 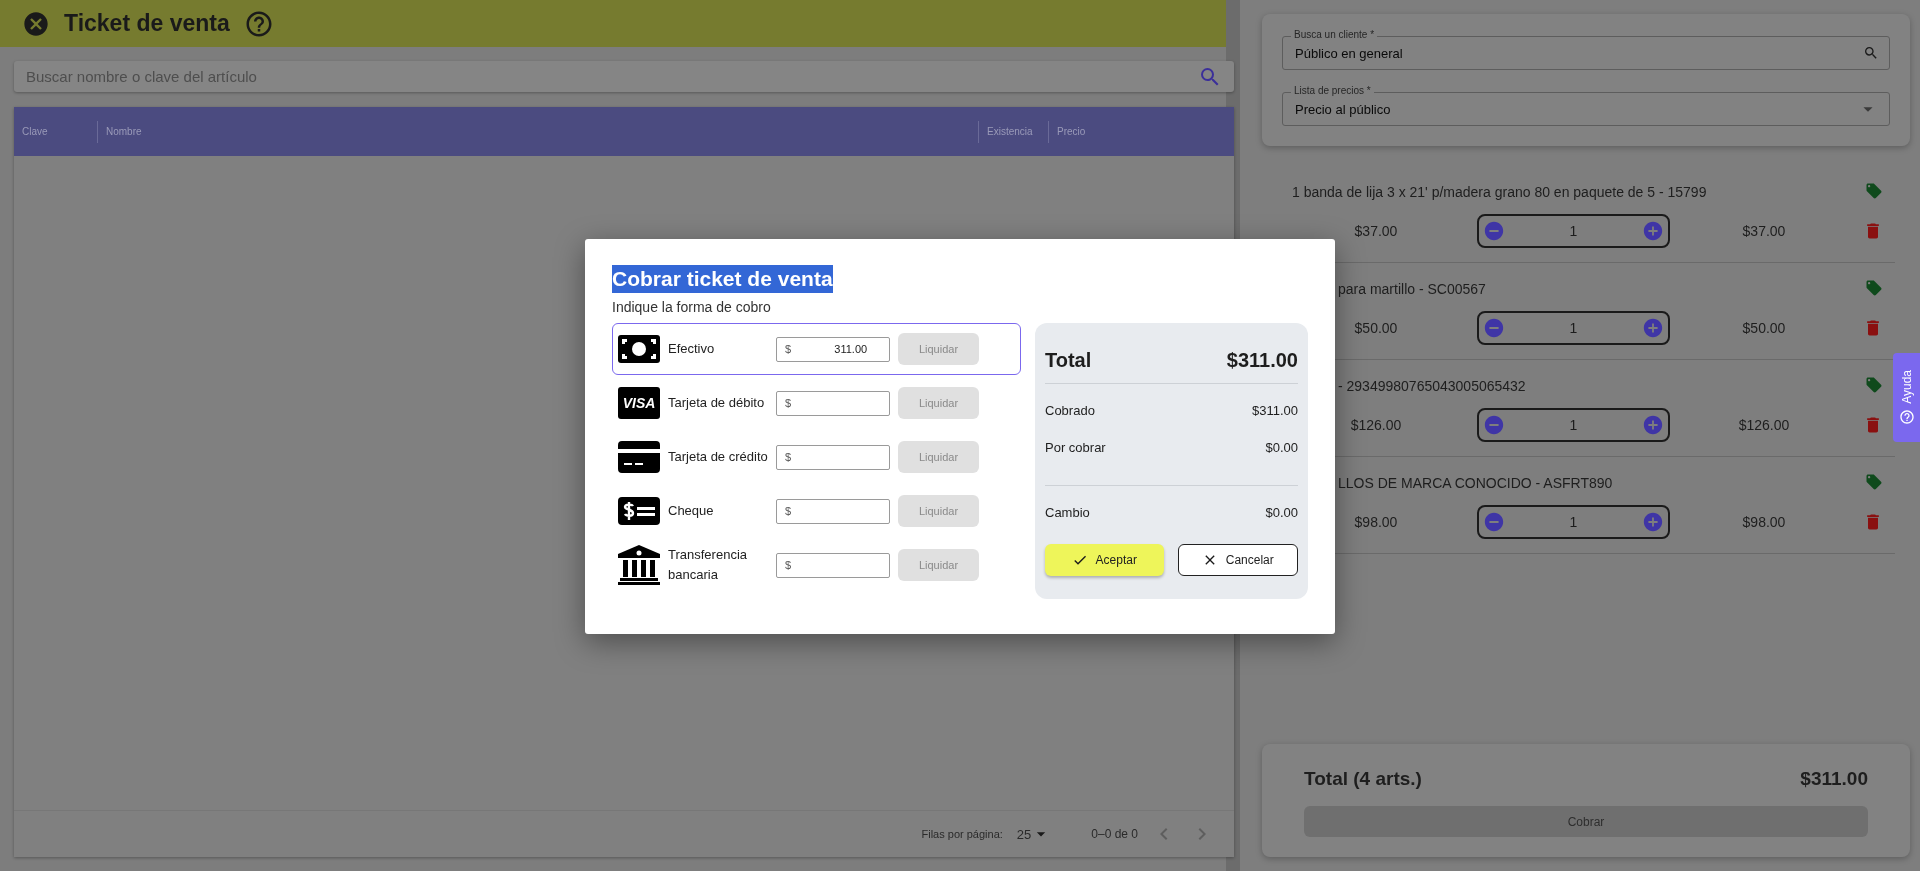 What do you see at coordinates (1764, 328) in the screenshot?
I see `line-total: $50.00` at bounding box center [1764, 328].